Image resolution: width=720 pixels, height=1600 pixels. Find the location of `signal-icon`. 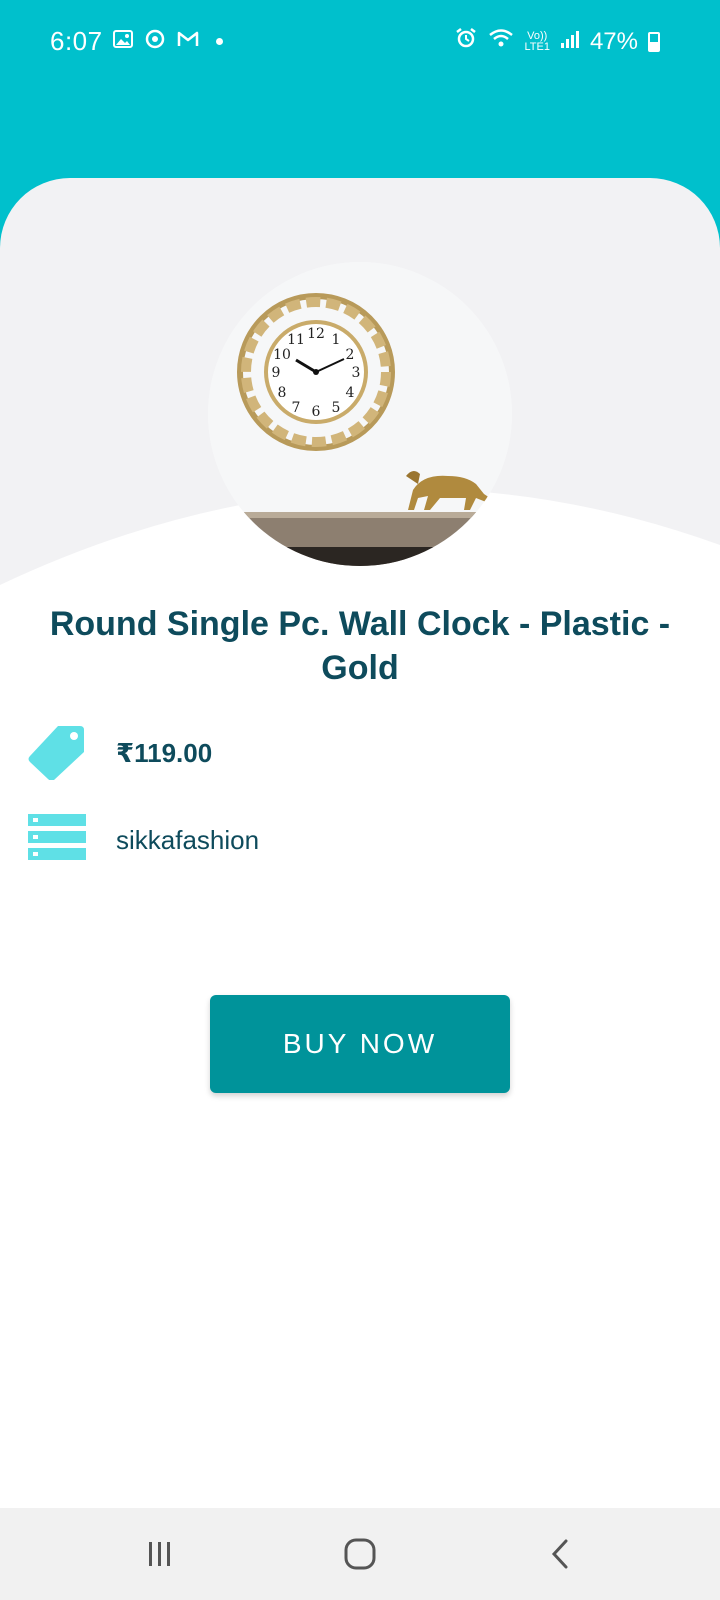

signal-icon is located at coordinates (570, 42).